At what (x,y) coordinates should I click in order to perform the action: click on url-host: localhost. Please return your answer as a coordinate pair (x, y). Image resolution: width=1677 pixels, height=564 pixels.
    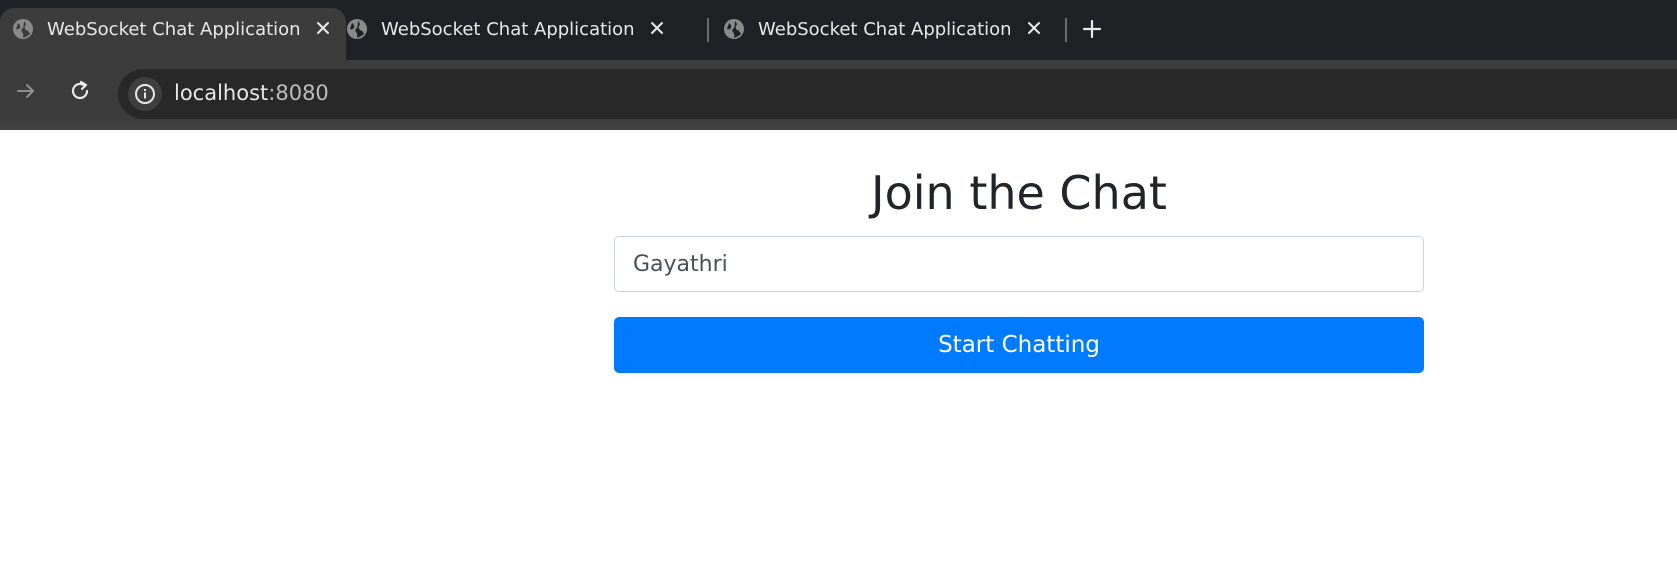
    Looking at the image, I should click on (221, 93).